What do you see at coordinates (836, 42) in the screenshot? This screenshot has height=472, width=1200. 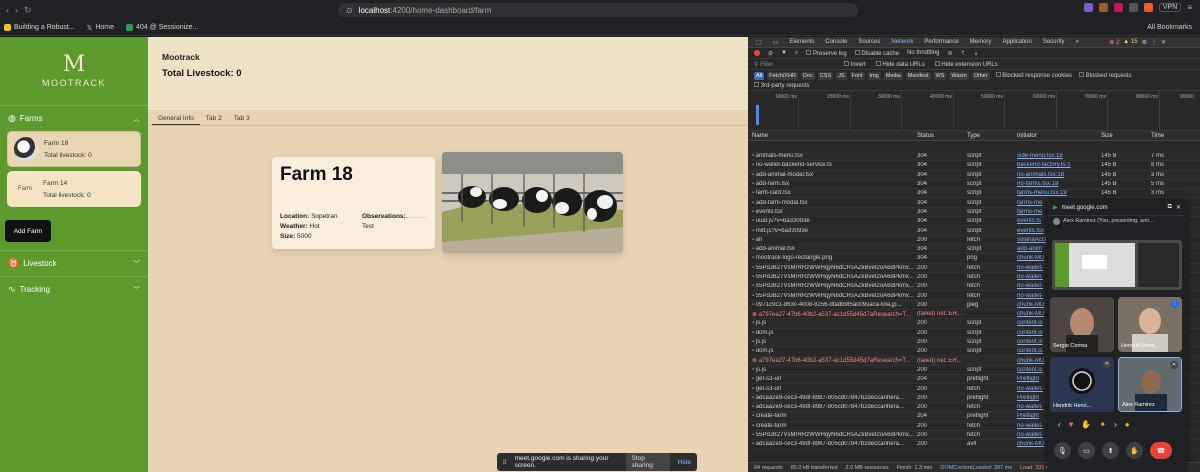 I see `devtools-tab: Console` at bounding box center [836, 42].